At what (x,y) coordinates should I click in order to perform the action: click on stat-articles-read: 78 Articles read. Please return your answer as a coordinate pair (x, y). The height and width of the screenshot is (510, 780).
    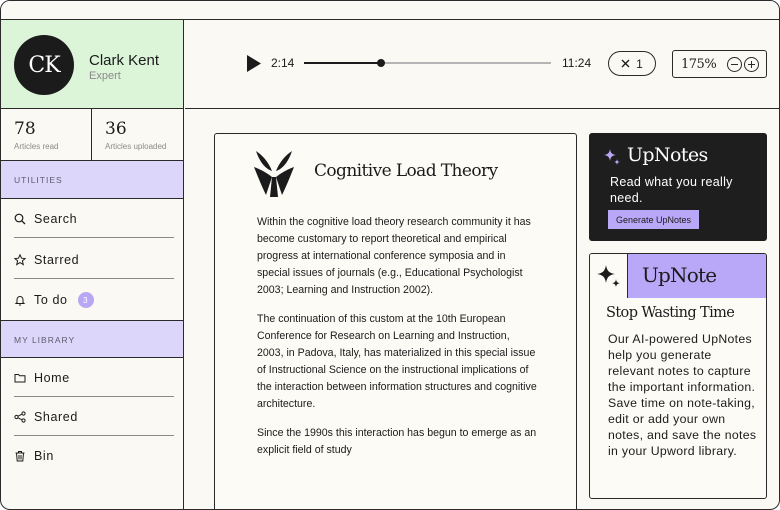
    Looking at the image, I should click on (46, 135).